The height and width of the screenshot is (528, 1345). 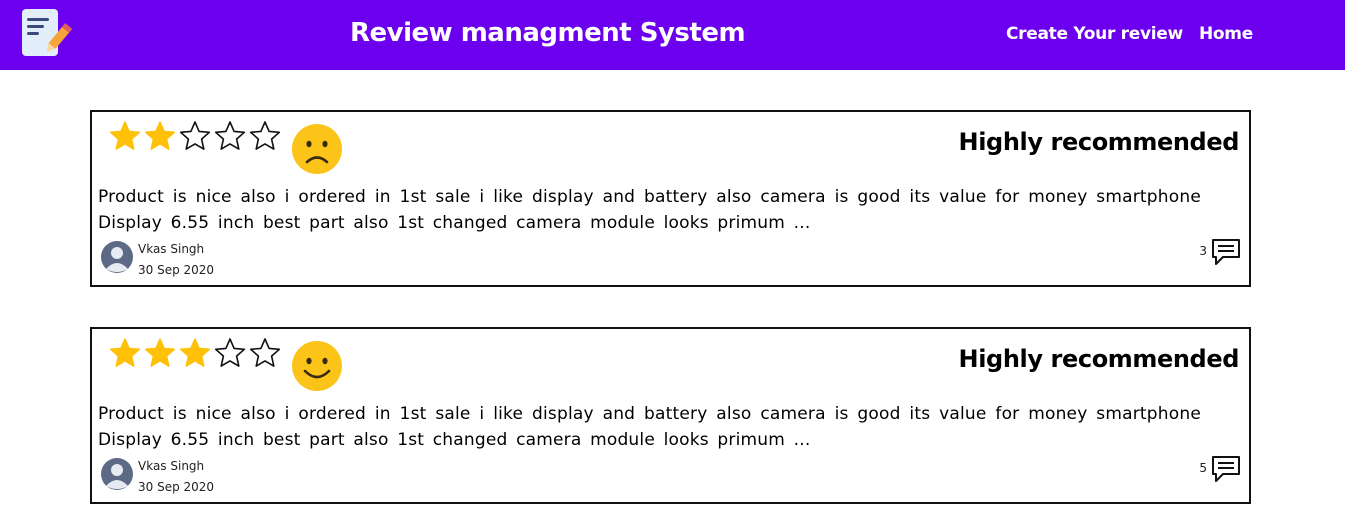 I want to click on sad-face-icon, so click(x=317, y=149).